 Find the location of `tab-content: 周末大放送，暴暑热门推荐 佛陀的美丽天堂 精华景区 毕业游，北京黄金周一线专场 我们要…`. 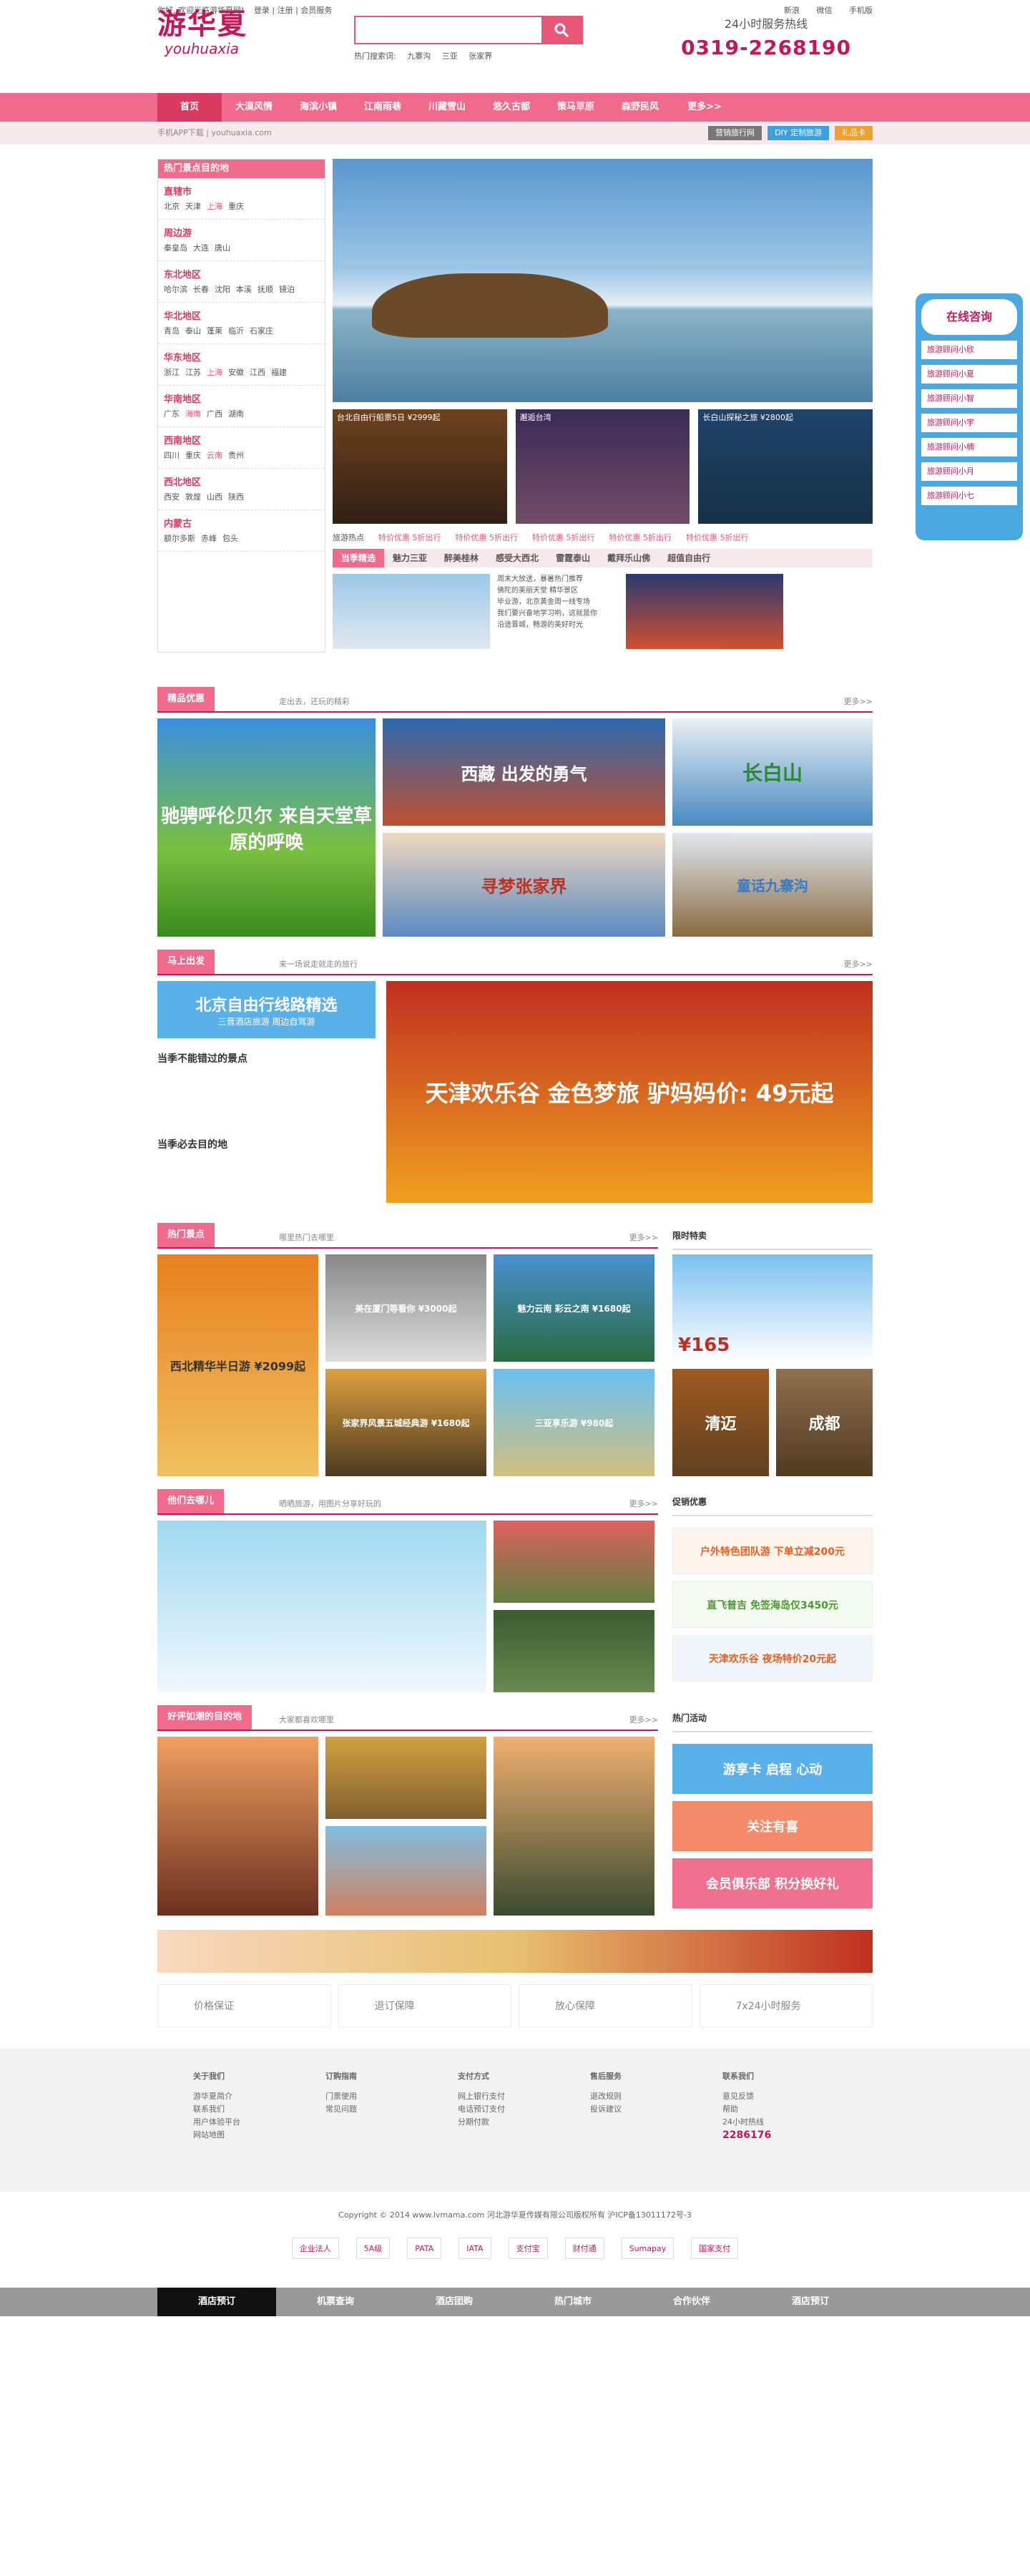

tab-content: 周末大放送，暴暑热门推荐 佛陀的美丽天堂 精华景区 毕业游，北京黄金周一线专场 我们要… is located at coordinates (603, 613).